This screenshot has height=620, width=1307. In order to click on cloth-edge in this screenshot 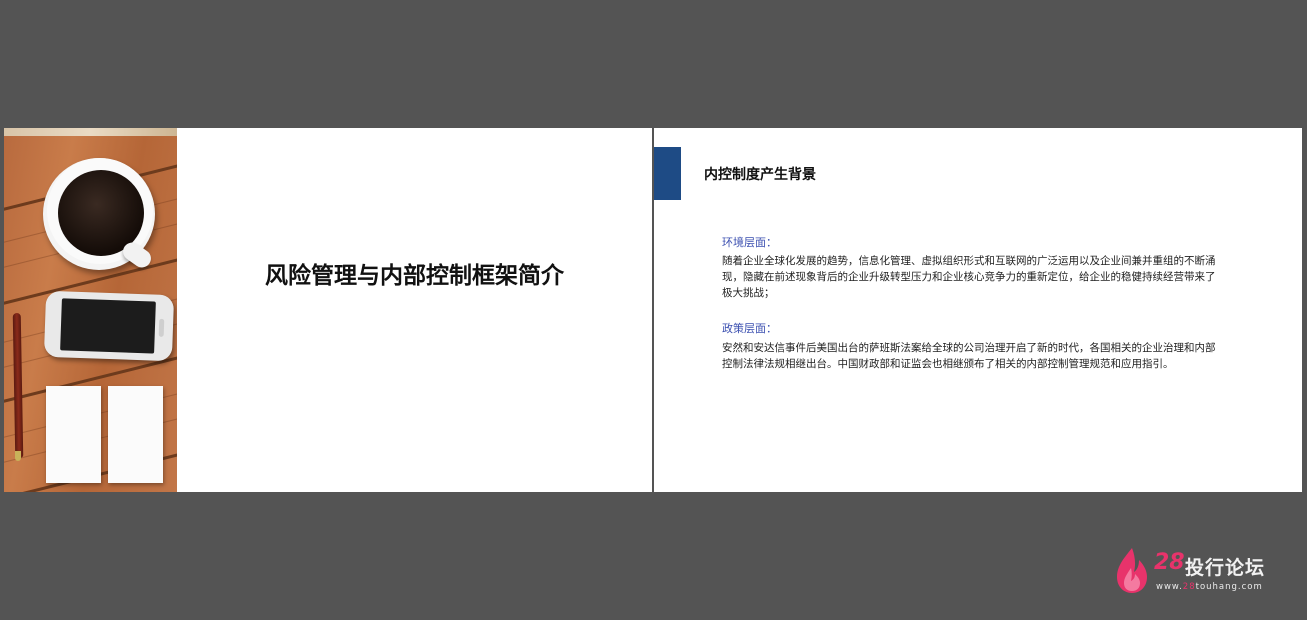, I will do `click(90, 132)`.